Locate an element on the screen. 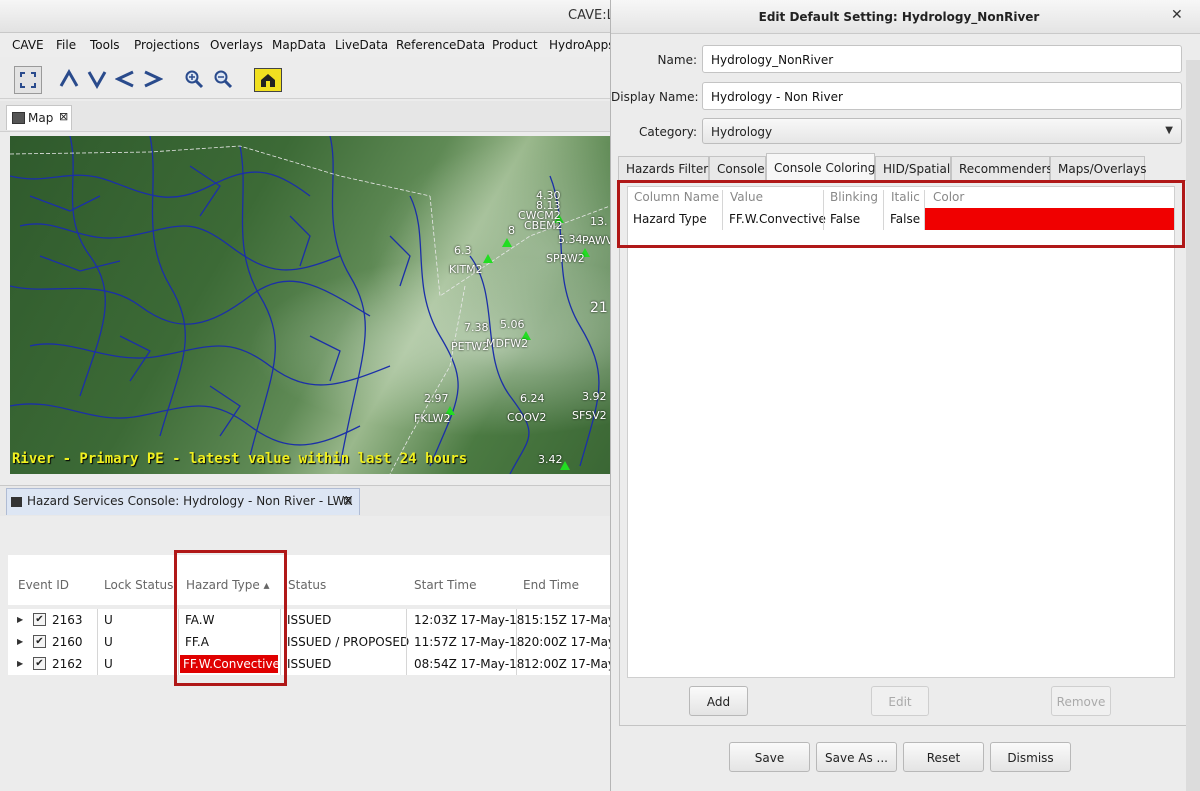 This screenshot has height=791, width=1200. menu-overlays: Overlays is located at coordinates (236, 45).